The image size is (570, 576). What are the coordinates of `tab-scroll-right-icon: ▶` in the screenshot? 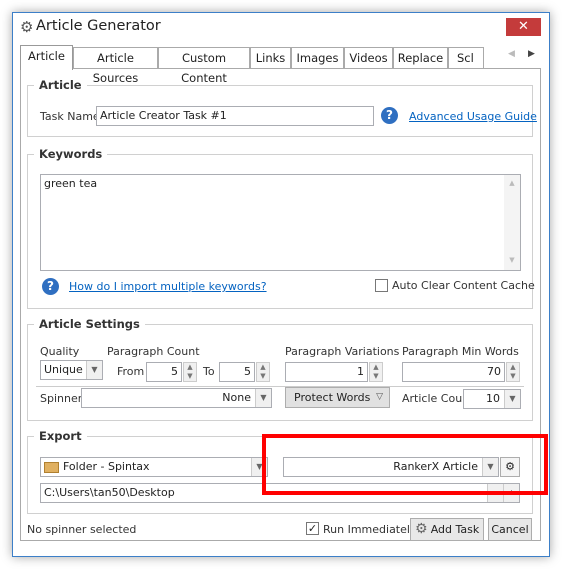 It's located at (531, 54).